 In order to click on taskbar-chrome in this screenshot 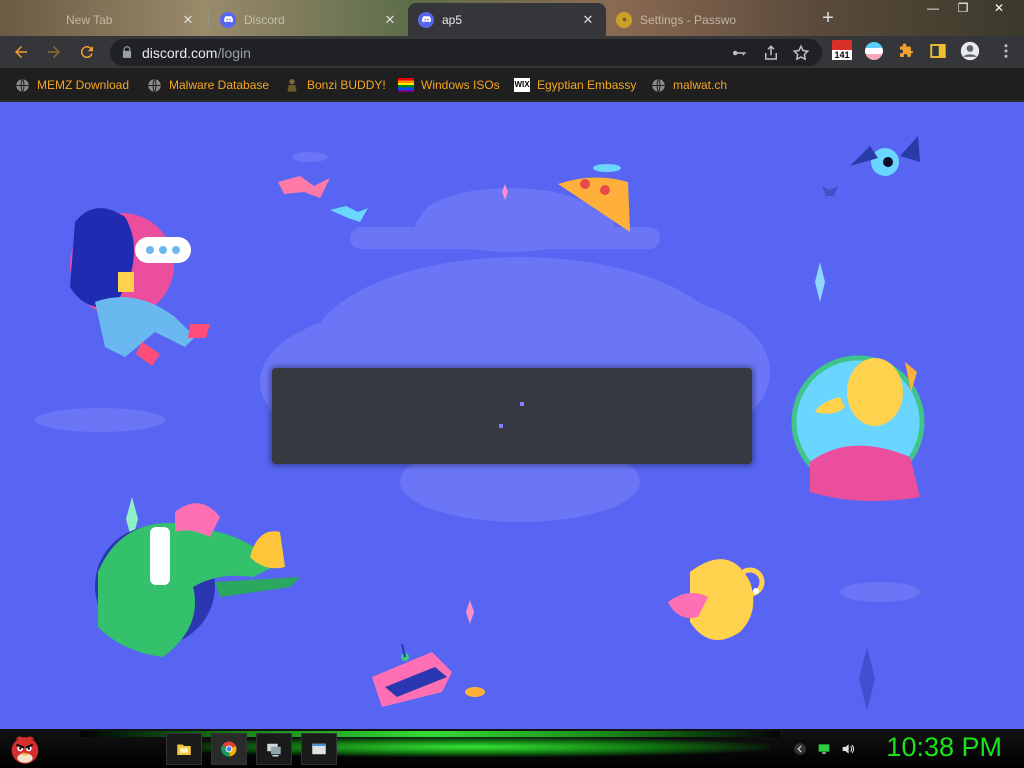, I will do `click(229, 749)`.